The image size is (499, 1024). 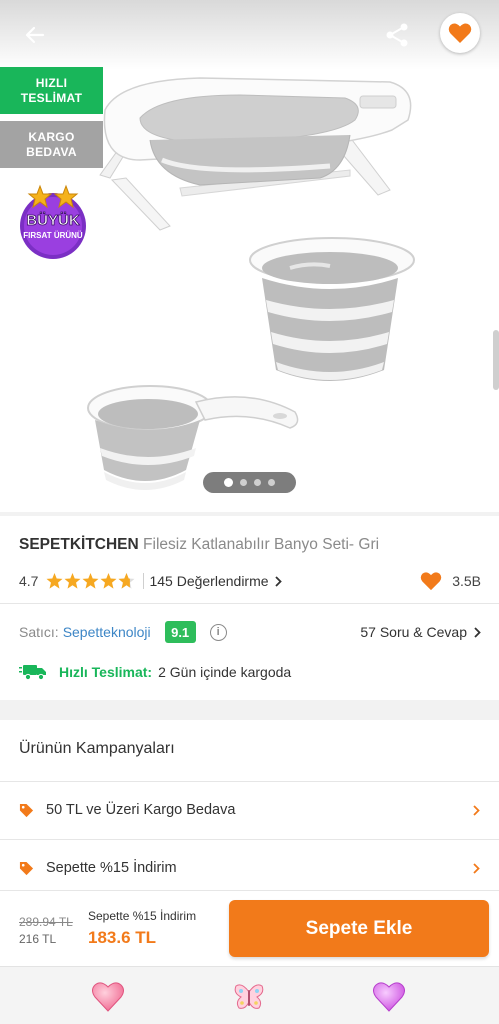 I want to click on seller-score-badge: 9.1, so click(x=180, y=632).